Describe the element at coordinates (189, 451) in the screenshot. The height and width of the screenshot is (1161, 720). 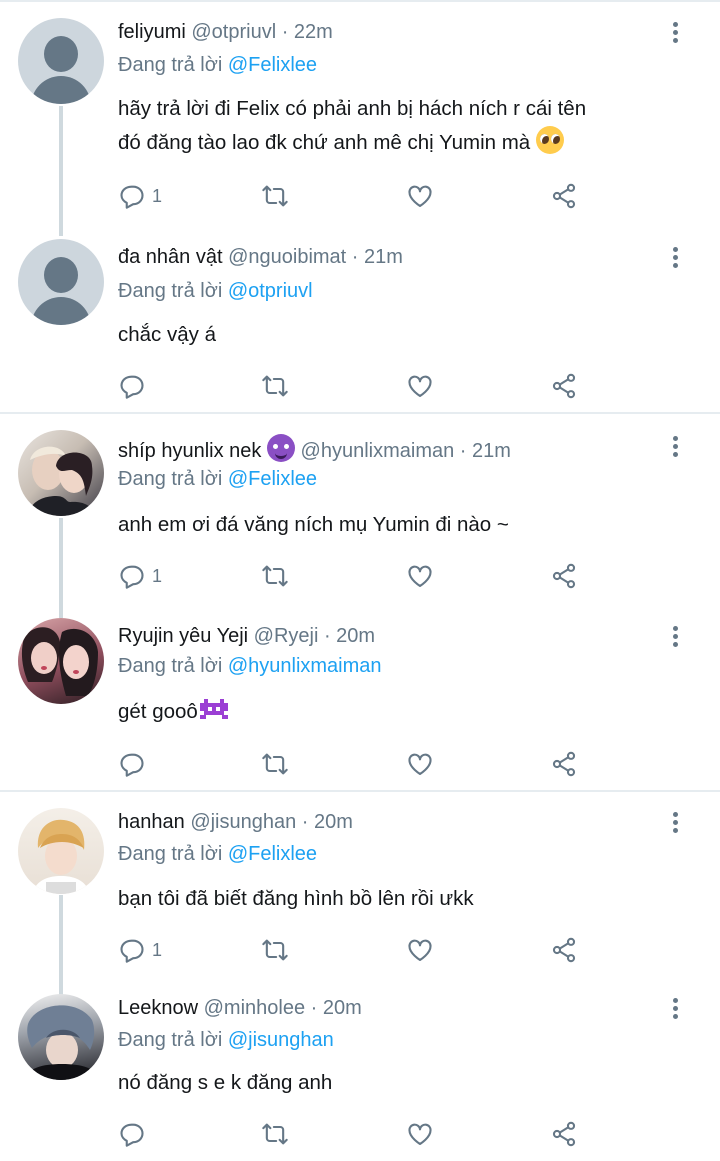
I see `display-name: shíp hyunlix nek` at that location.